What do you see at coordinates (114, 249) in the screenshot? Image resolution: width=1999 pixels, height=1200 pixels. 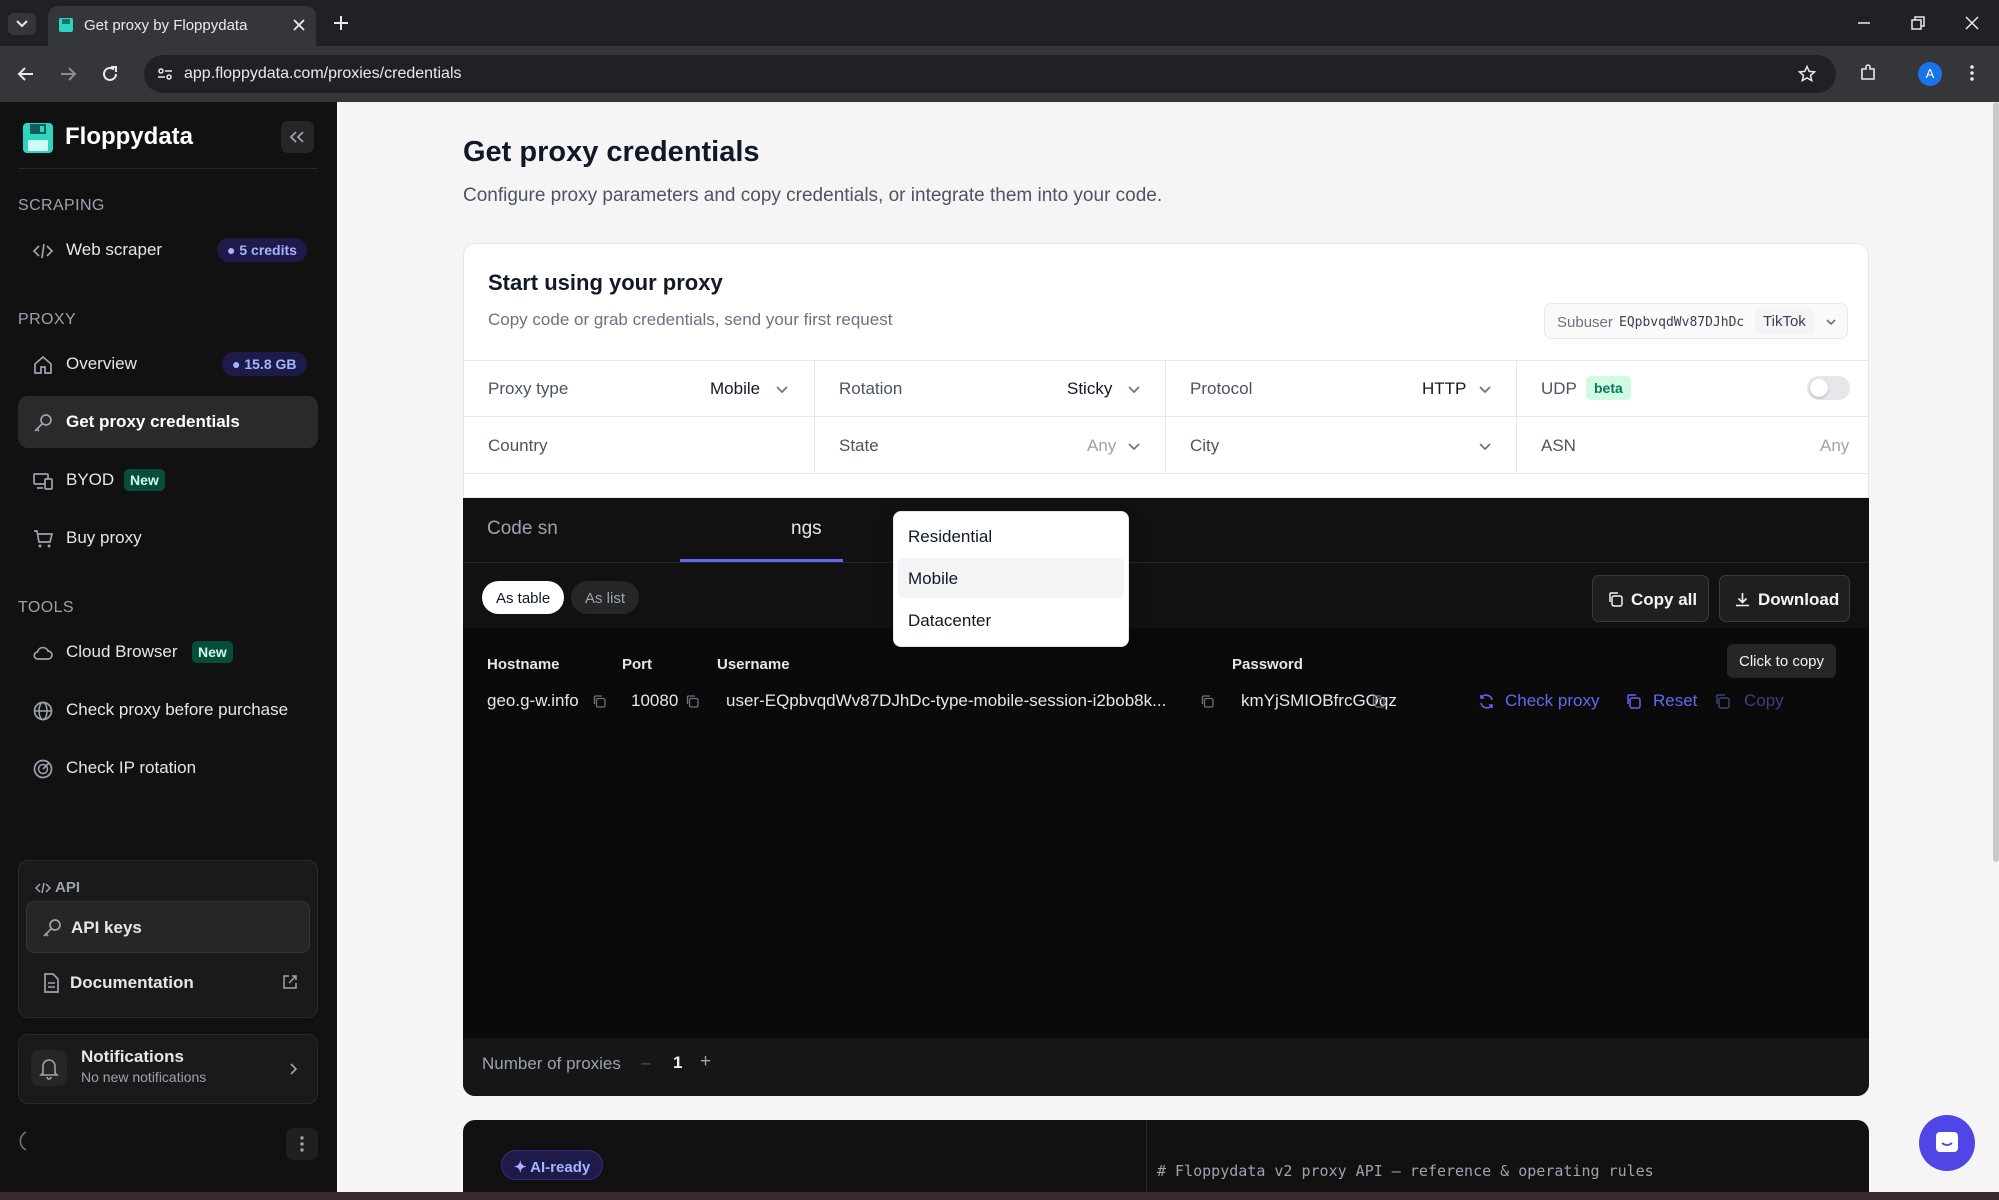 I see `sidebar-item-label: Web scraper` at bounding box center [114, 249].